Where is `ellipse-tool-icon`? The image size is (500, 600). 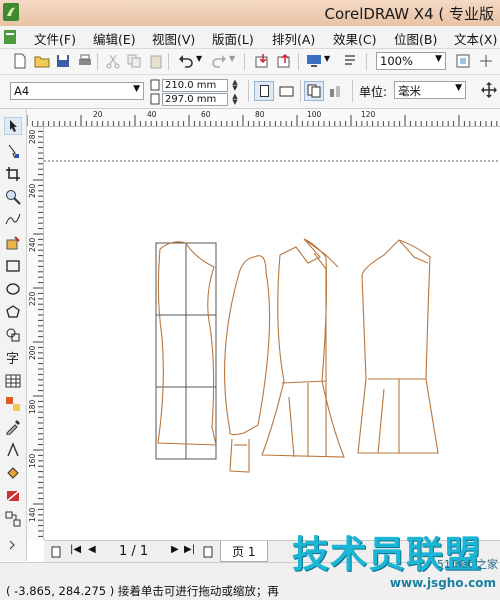 ellipse-tool-icon is located at coordinates (13, 289).